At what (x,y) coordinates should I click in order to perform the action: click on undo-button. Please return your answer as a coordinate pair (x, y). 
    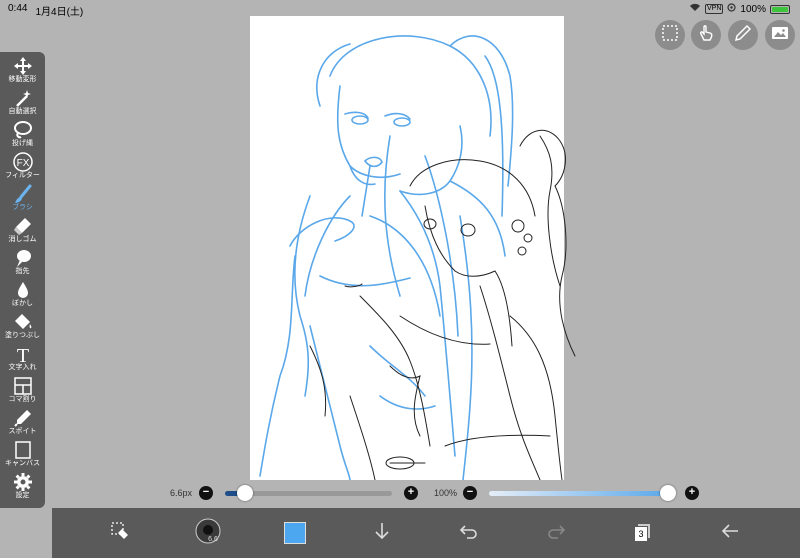
    Looking at the image, I should click on (469, 533).